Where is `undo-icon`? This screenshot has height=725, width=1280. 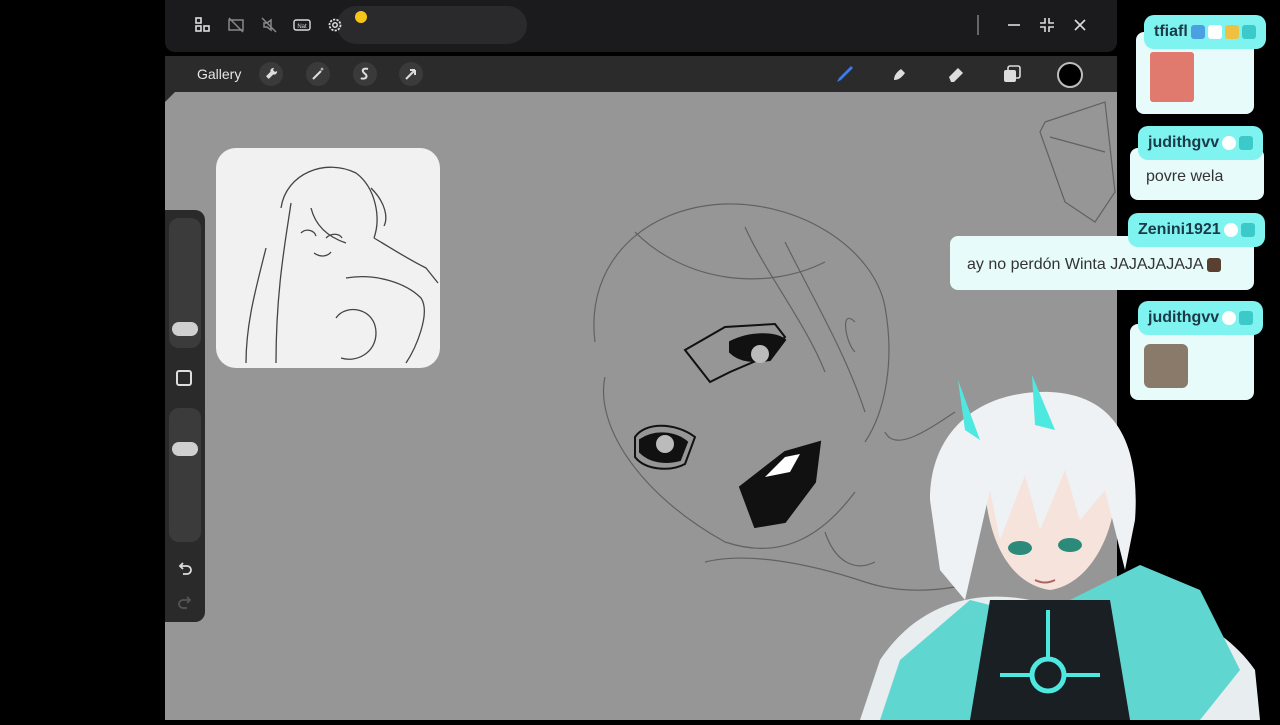 undo-icon is located at coordinates (185, 569).